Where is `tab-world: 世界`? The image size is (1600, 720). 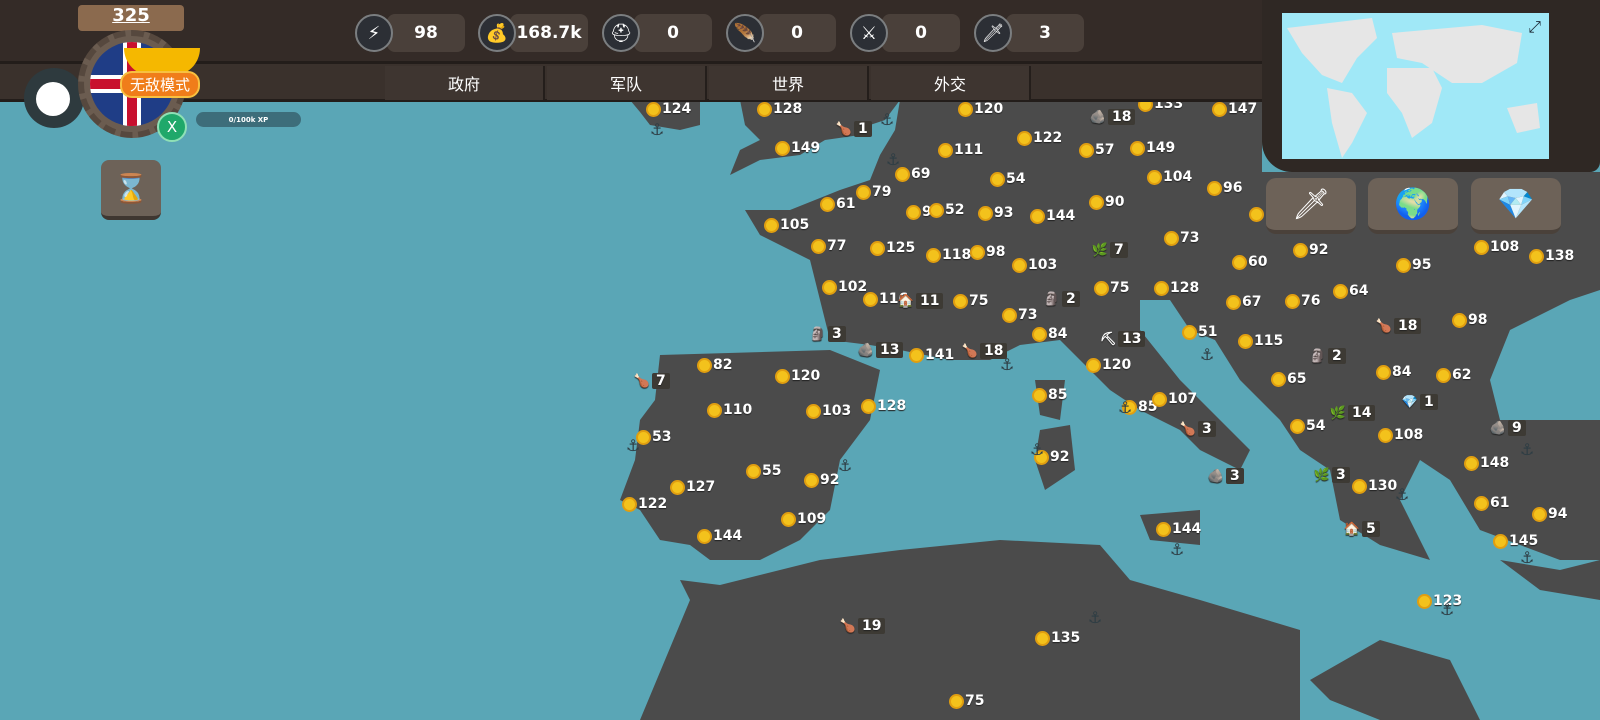 tab-world: 世界 is located at coordinates (789, 83).